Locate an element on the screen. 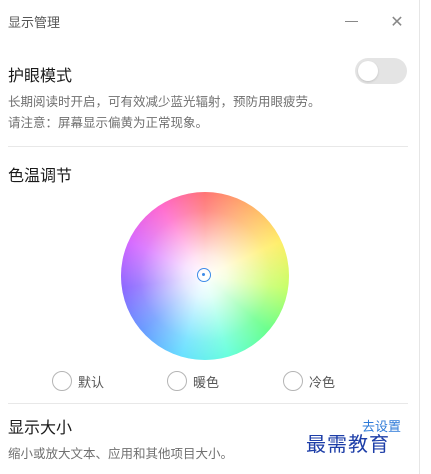 Image resolution: width=431 pixels, height=474 pixels. toggle-knob is located at coordinates (368, 71).